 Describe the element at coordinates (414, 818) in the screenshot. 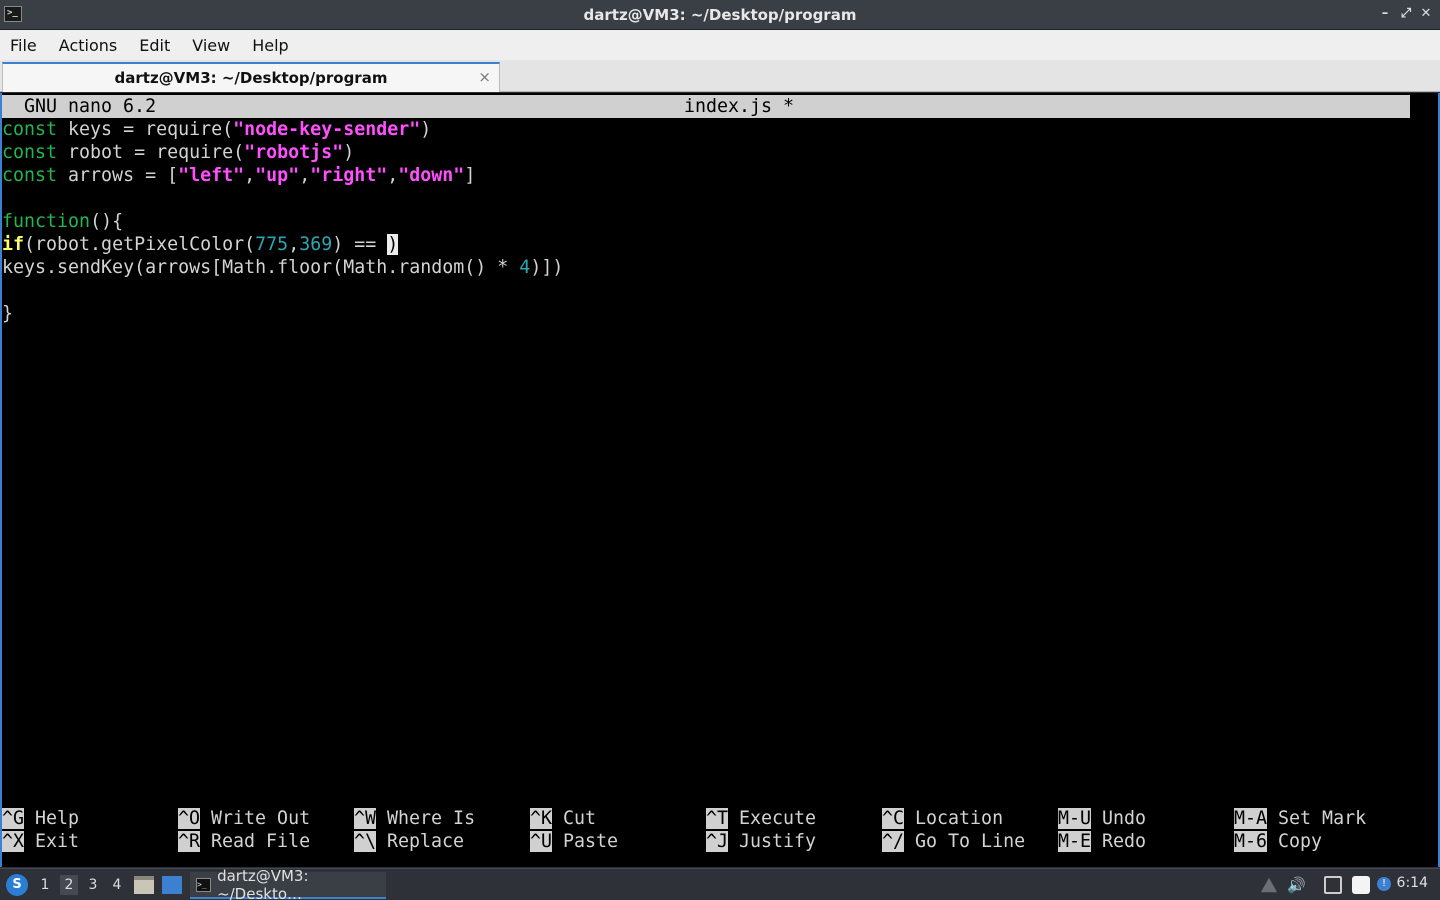

I see `shortcut-item: ^W Where Is` at that location.